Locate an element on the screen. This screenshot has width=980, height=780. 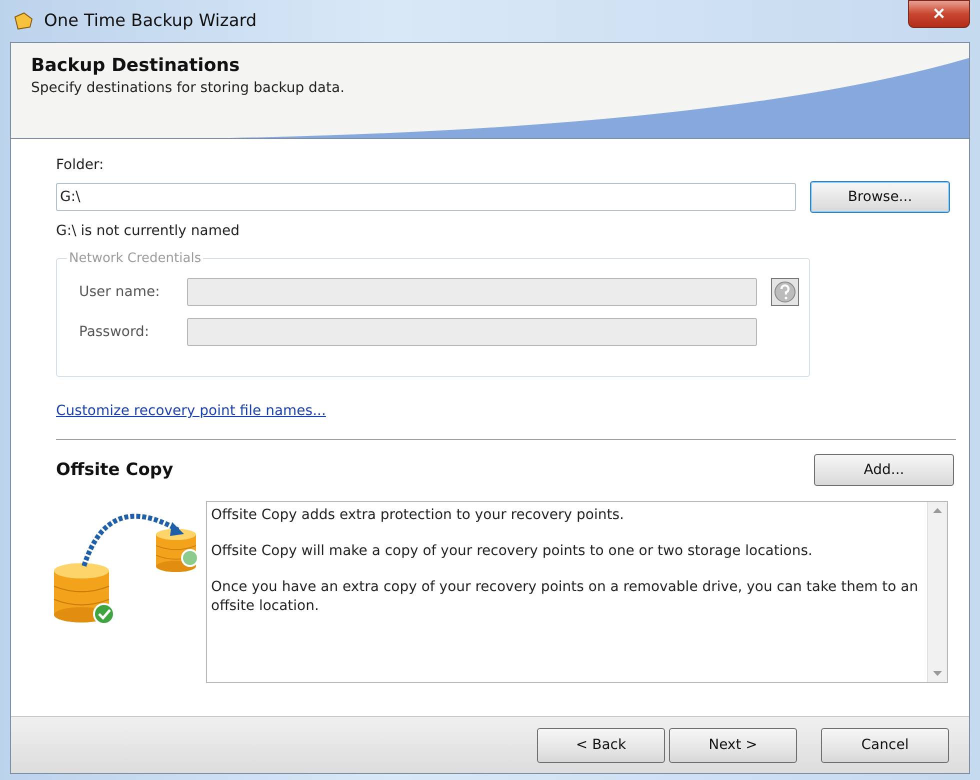
folder-status: G:\ is not currently named is located at coordinates (148, 231).